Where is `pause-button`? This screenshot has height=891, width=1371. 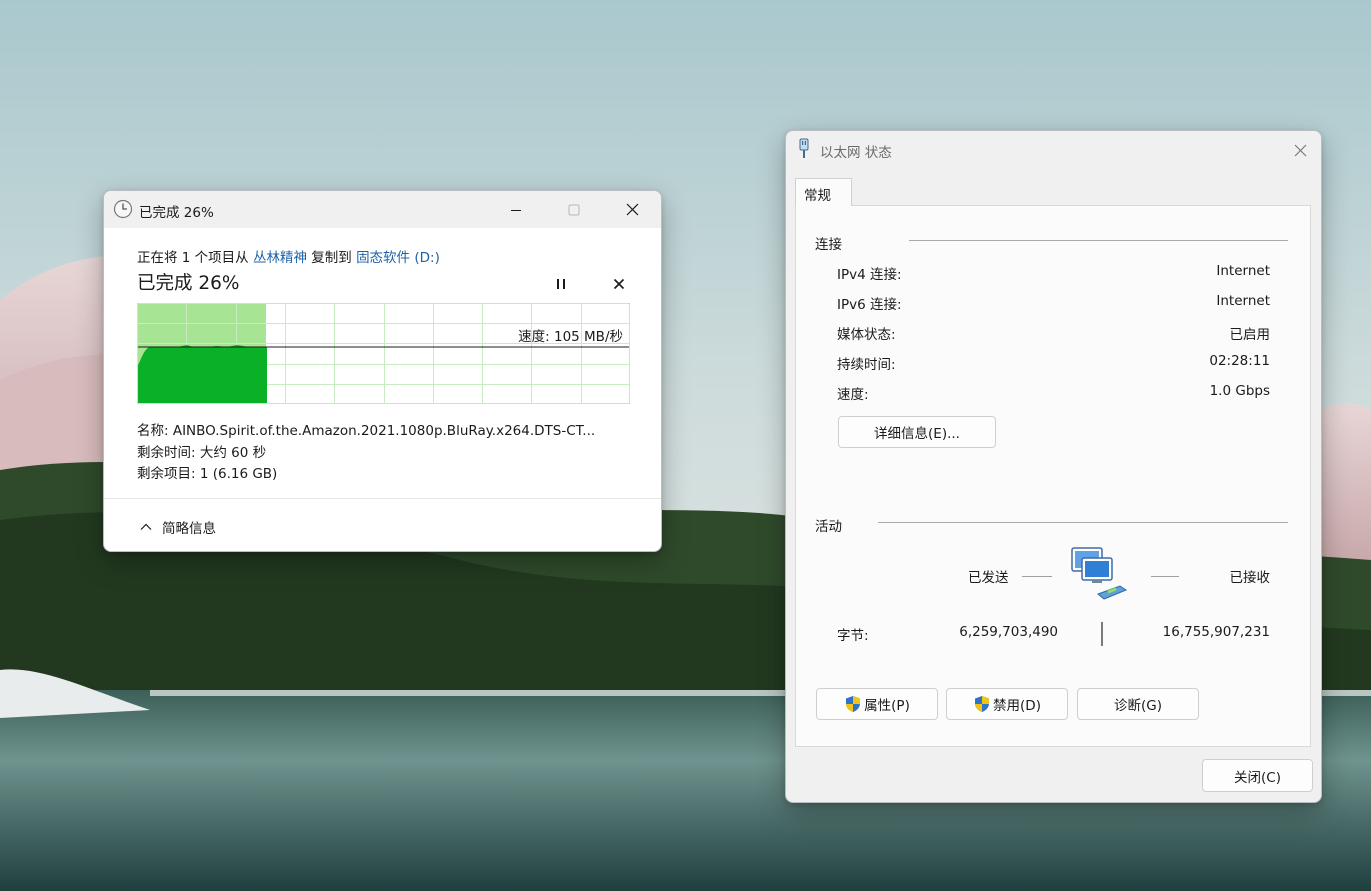
pause-button is located at coordinates (561, 284).